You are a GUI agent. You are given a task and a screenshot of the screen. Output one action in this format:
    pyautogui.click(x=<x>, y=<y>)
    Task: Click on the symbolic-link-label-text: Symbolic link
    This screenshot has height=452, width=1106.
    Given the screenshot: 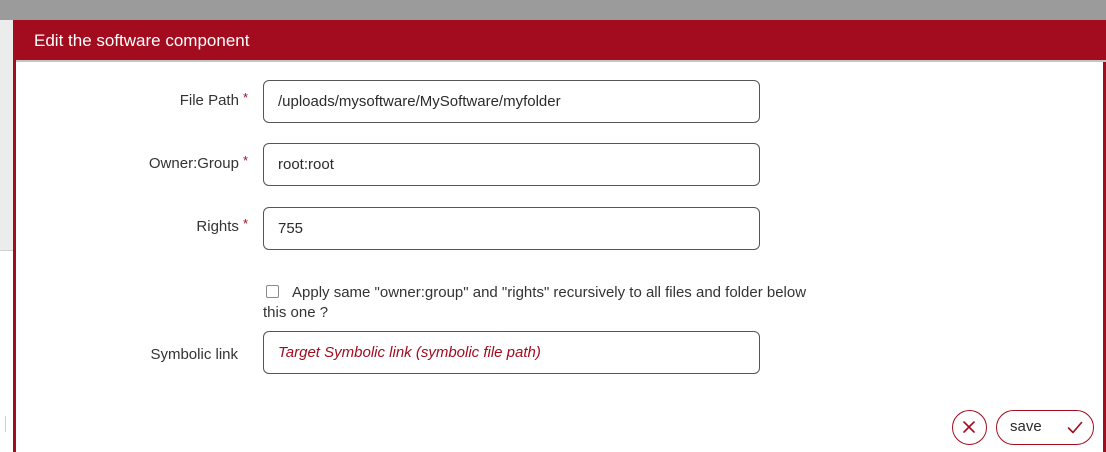 What is the action you would take?
    pyautogui.click(x=194, y=354)
    